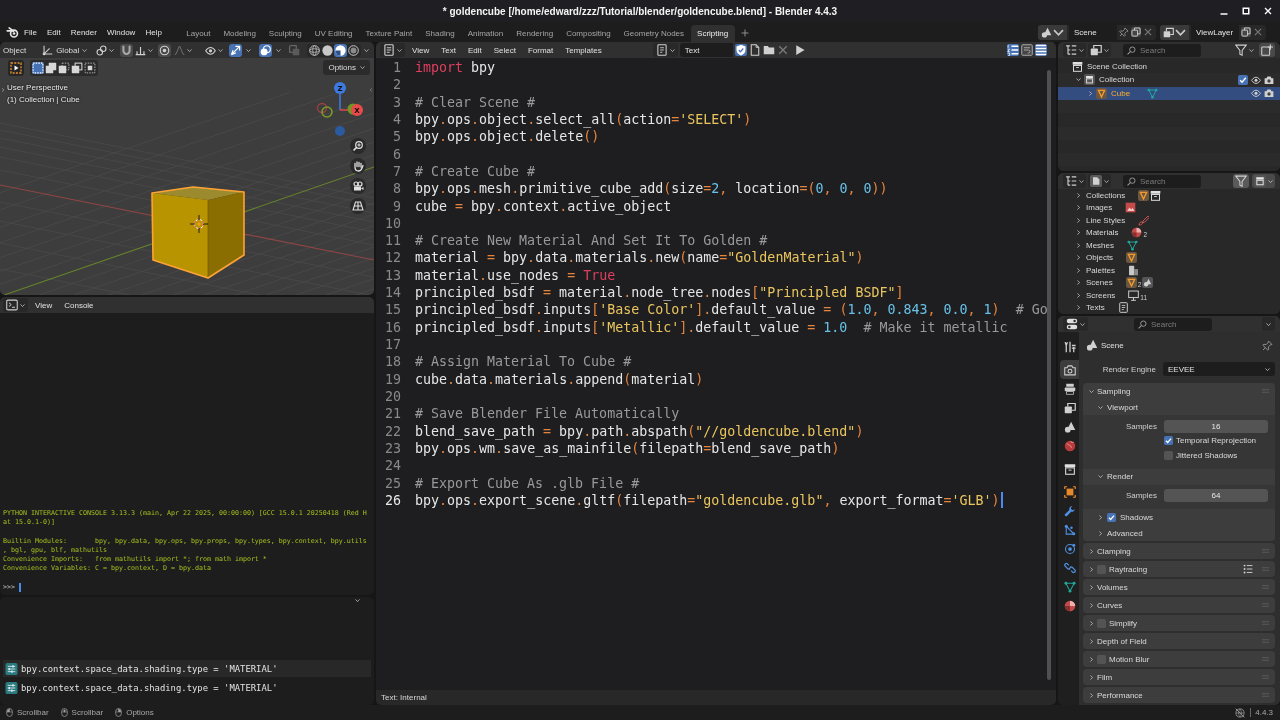 This screenshot has width=1280, height=720. What do you see at coordinates (315, 50) in the screenshot?
I see `wireframe-sphere-icon` at bounding box center [315, 50].